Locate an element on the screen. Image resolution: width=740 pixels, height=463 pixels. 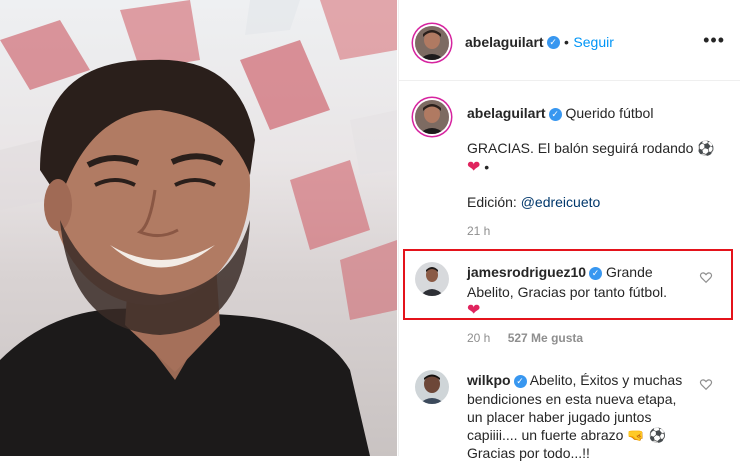
follow-button: Seguir is located at coordinates (593, 42).